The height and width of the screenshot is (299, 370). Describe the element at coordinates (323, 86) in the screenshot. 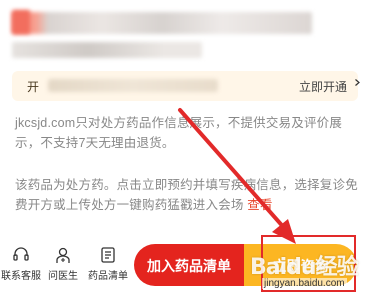

I see `activate-now-link: 立即开通` at that location.